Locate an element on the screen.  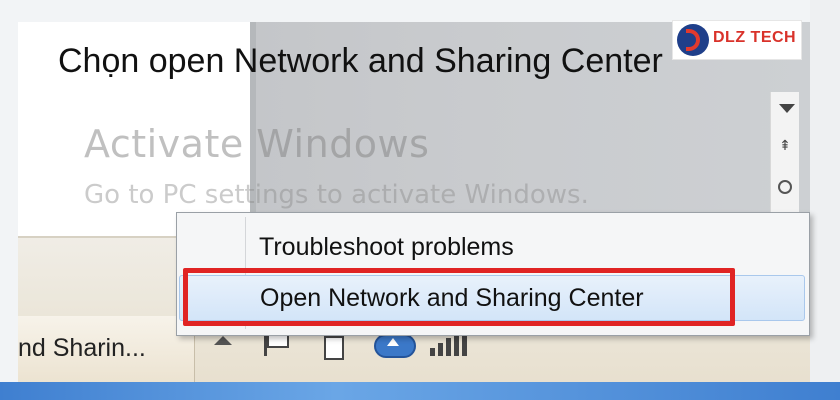
scroll-to-top-icon: ⇞ is located at coordinates (785, 146).